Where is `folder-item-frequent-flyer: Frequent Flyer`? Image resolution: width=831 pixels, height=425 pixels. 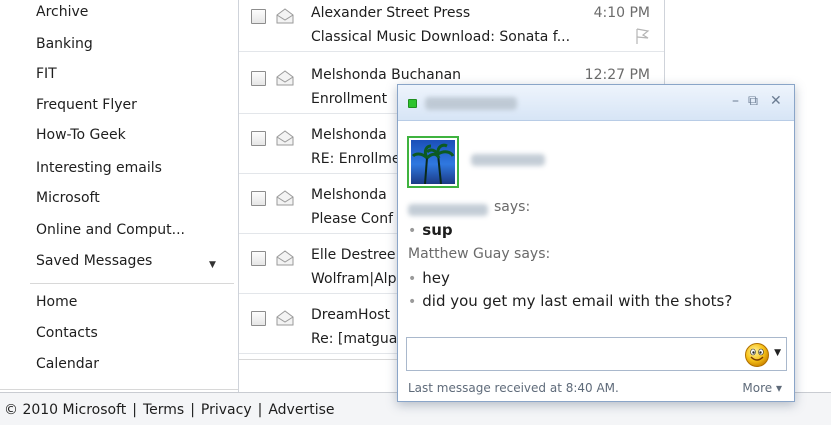
folder-item-frequent-flyer: Frequent Flyer is located at coordinates (86, 105).